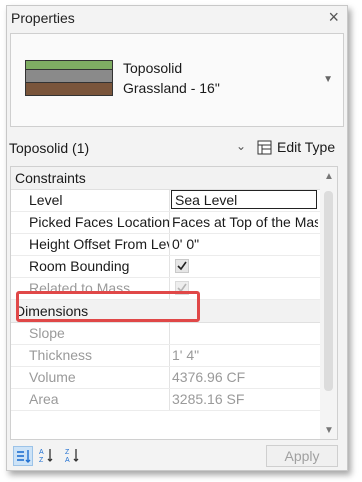 This screenshot has width=362, height=482. I want to click on param-label: Volume, so click(52, 377).